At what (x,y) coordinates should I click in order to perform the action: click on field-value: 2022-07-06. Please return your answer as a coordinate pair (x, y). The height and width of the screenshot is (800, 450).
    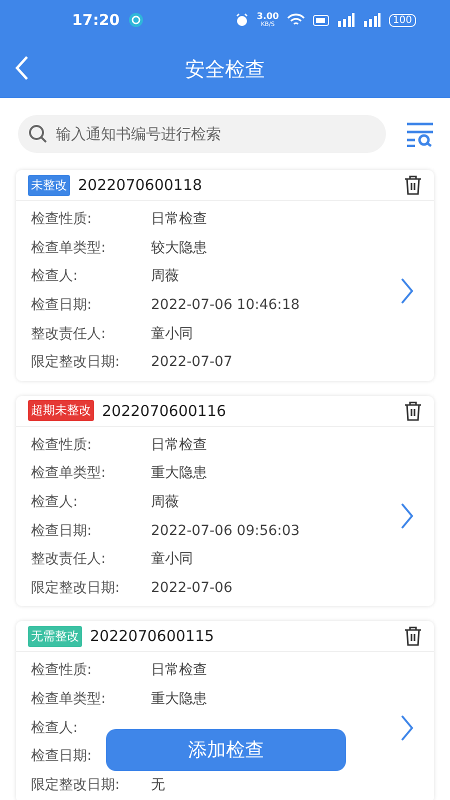
    Looking at the image, I should click on (191, 588).